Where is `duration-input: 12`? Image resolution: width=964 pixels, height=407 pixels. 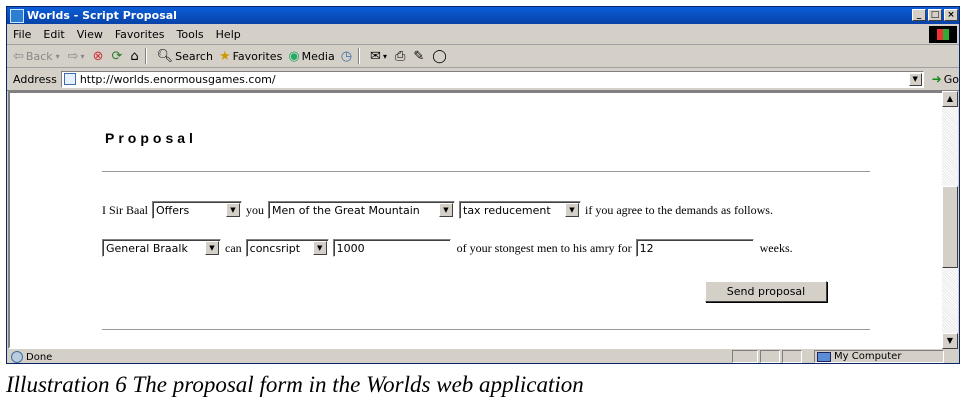
duration-input: 12 is located at coordinates (694, 248).